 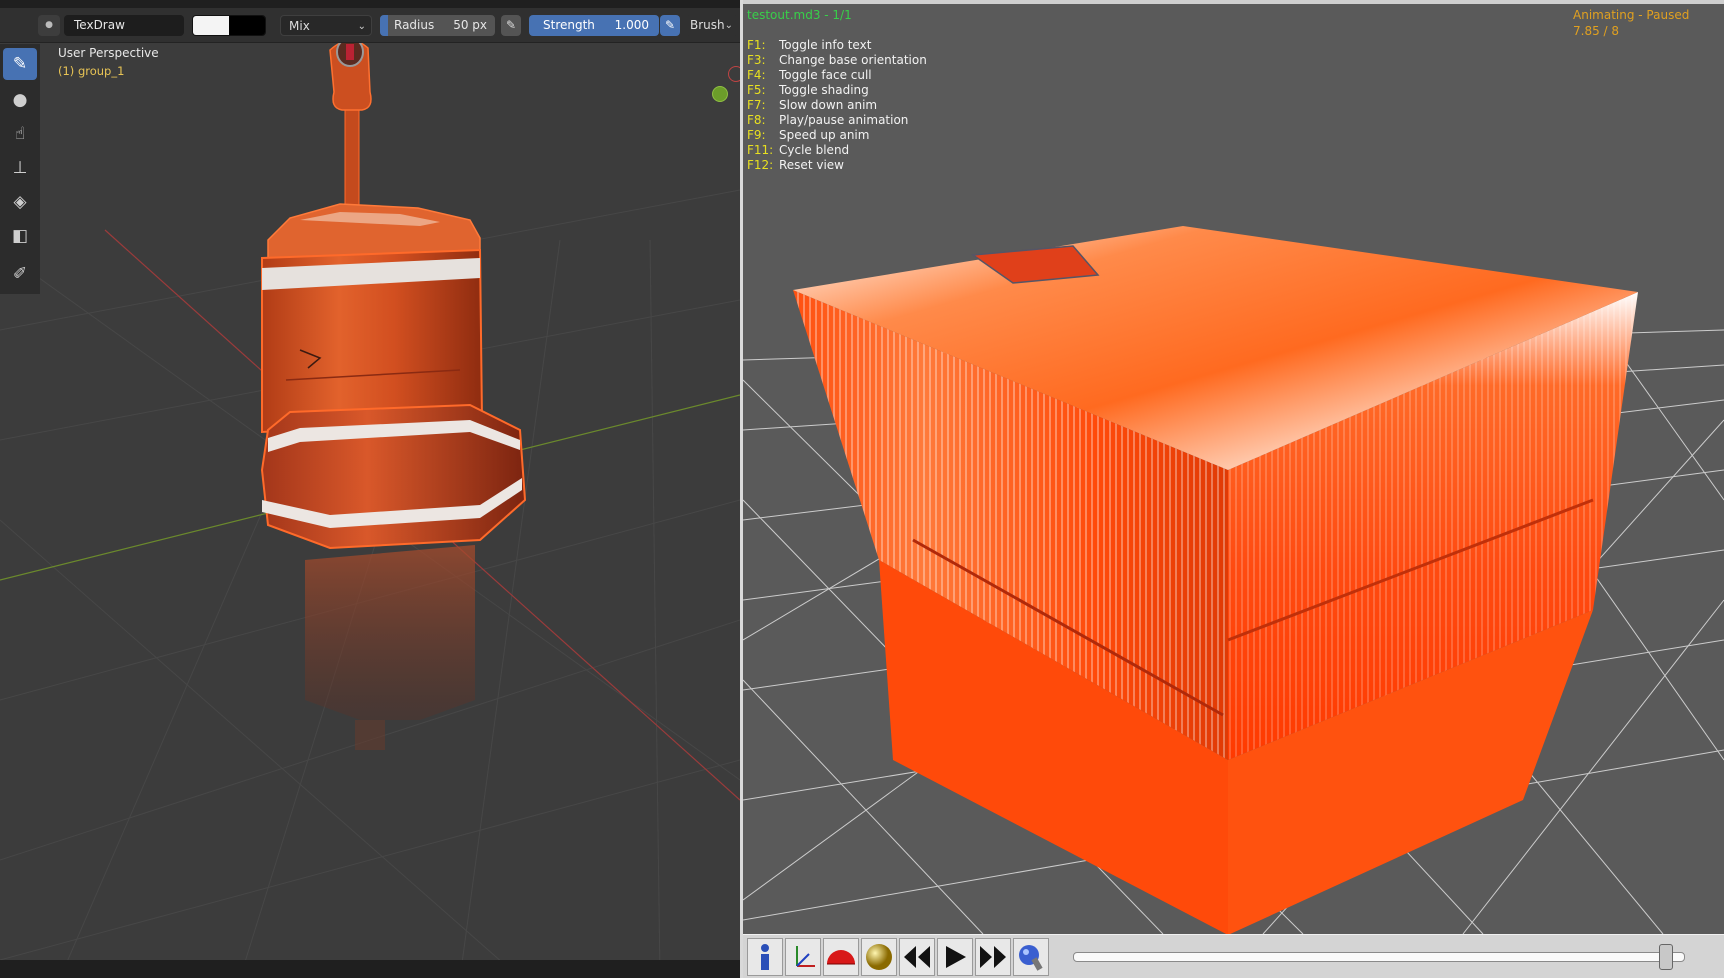 I want to click on key-help-row: F3: Change base orientation, so click(x=837, y=60).